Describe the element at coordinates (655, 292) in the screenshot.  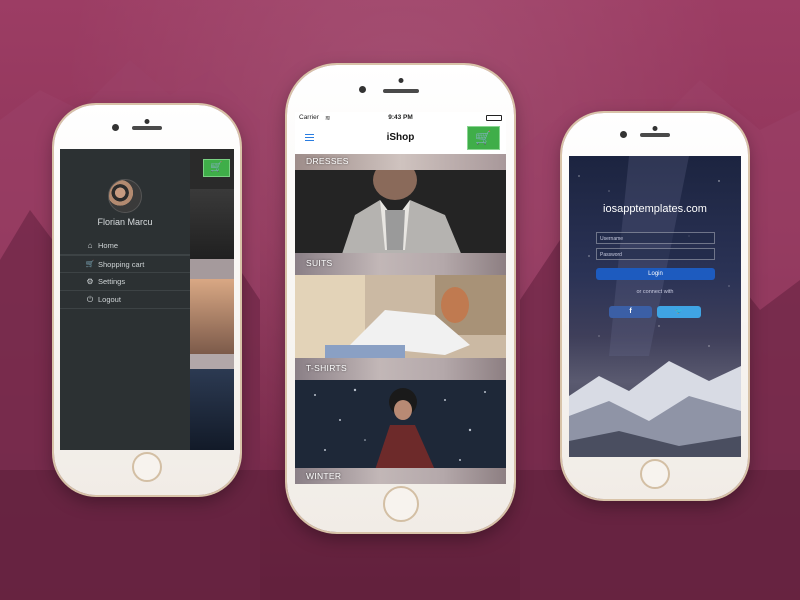
I see `connect-text: or connect with` at that location.